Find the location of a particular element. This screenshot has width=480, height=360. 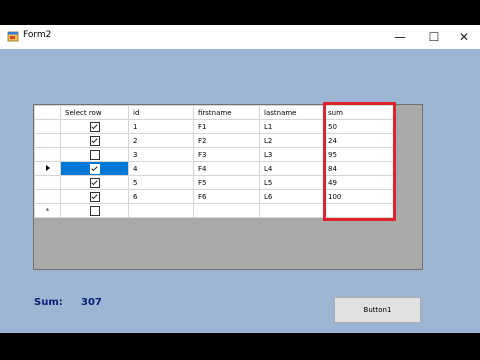

firstname-cell: F4 is located at coordinates (226, 168).